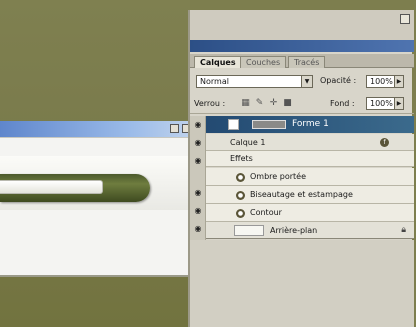  What do you see at coordinates (174, 128) in the screenshot?
I see `minimize-icon` at bounding box center [174, 128].